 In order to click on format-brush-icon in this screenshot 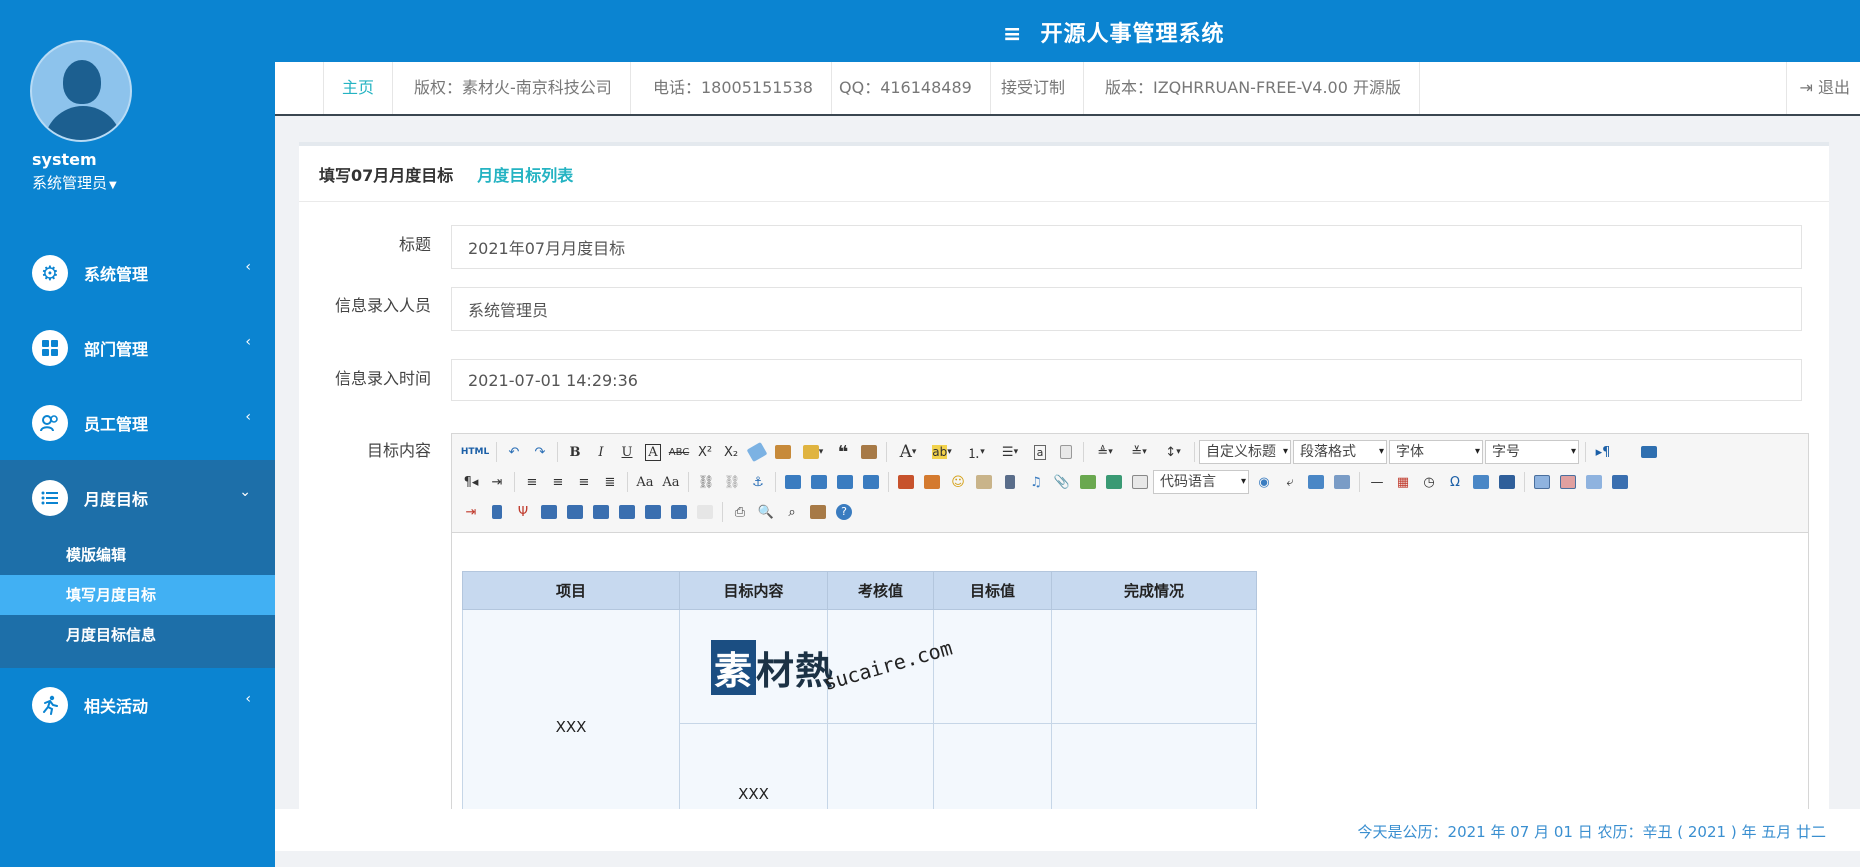, I will do `click(783, 452)`.